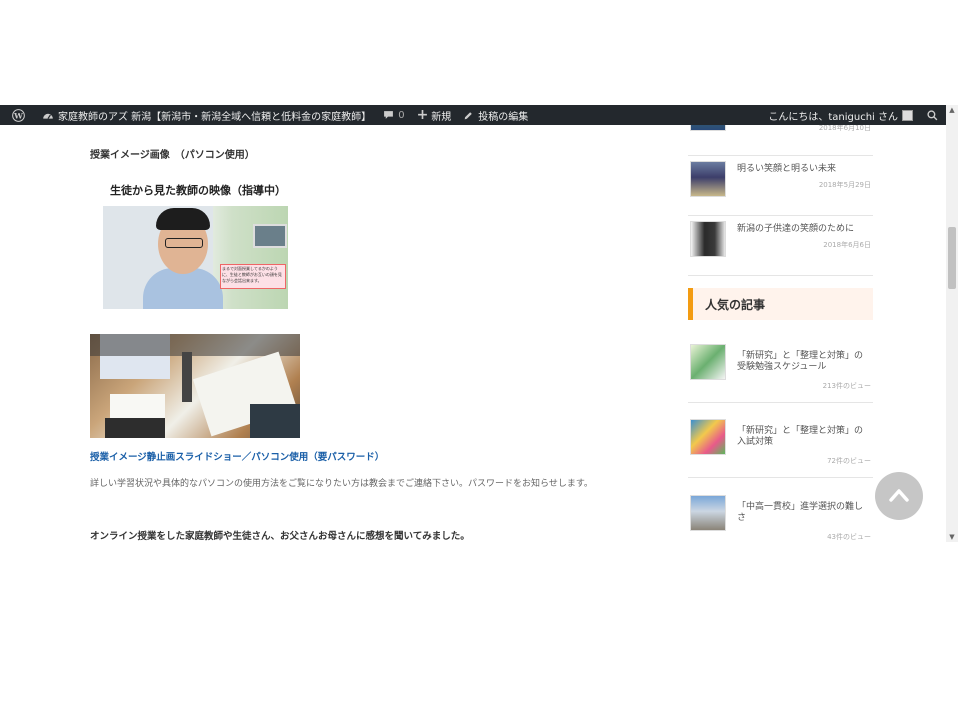  I want to click on recent-post-item: 2018年6月10日, so click(780, 140).